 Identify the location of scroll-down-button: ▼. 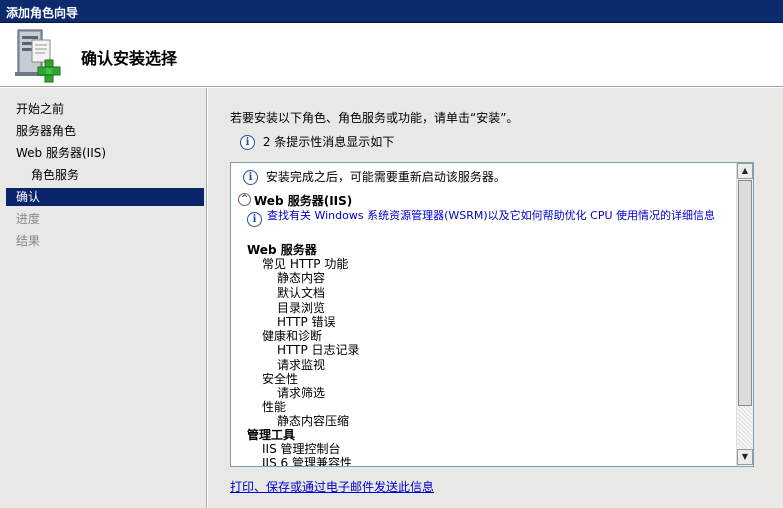
(745, 457).